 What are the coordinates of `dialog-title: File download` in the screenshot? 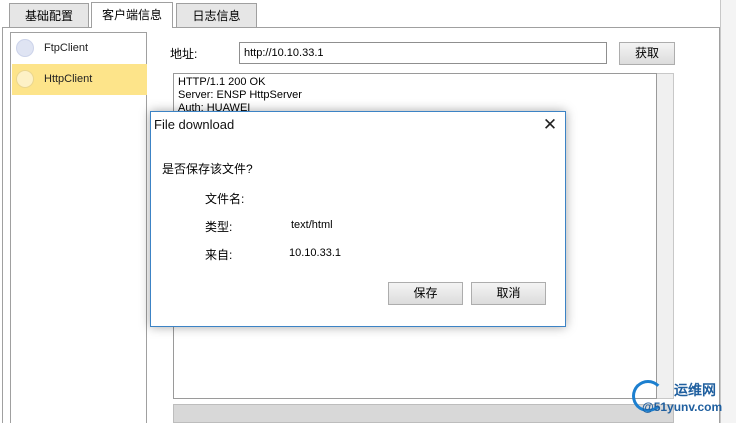 It's located at (194, 124).